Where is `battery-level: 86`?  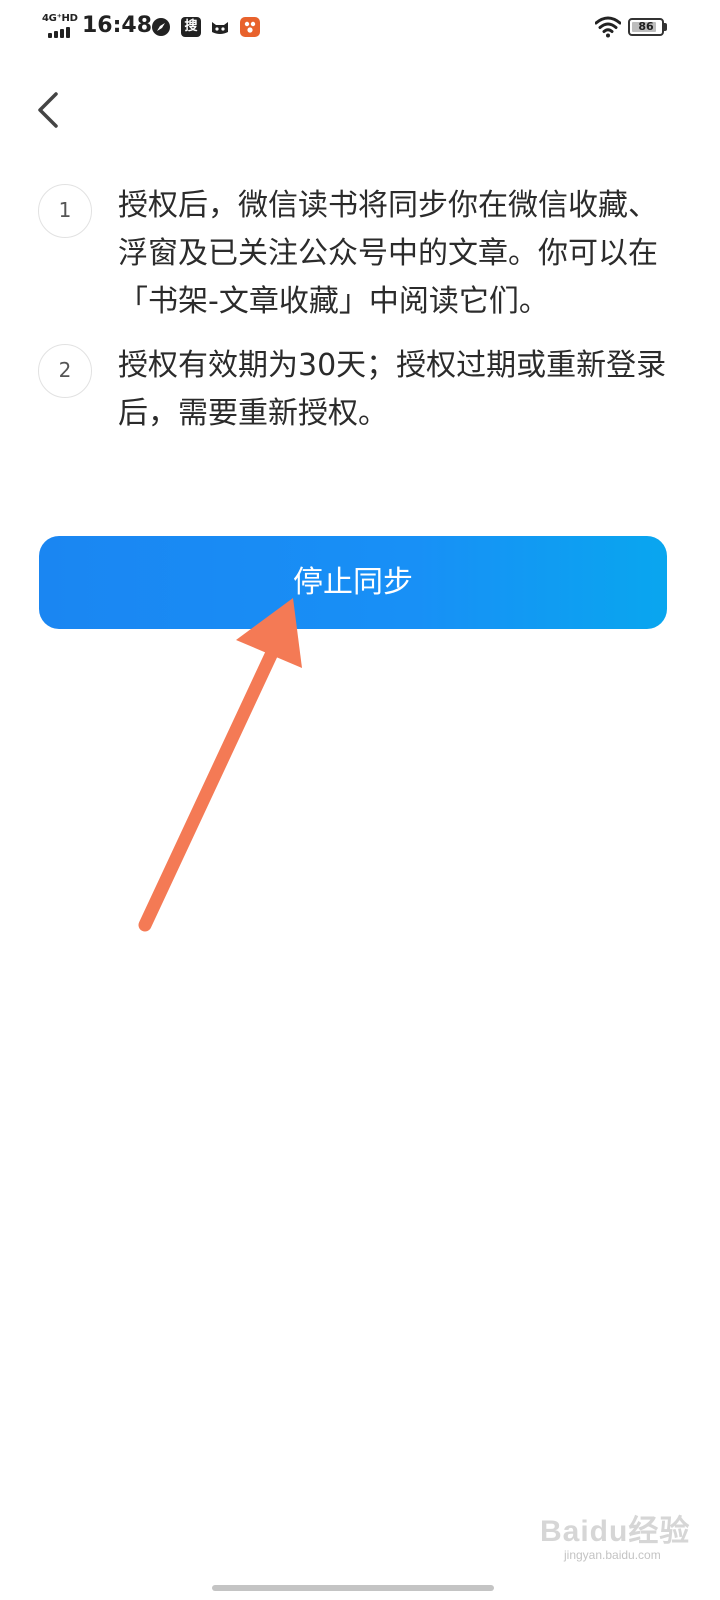 battery-level: 86 is located at coordinates (646, 26).